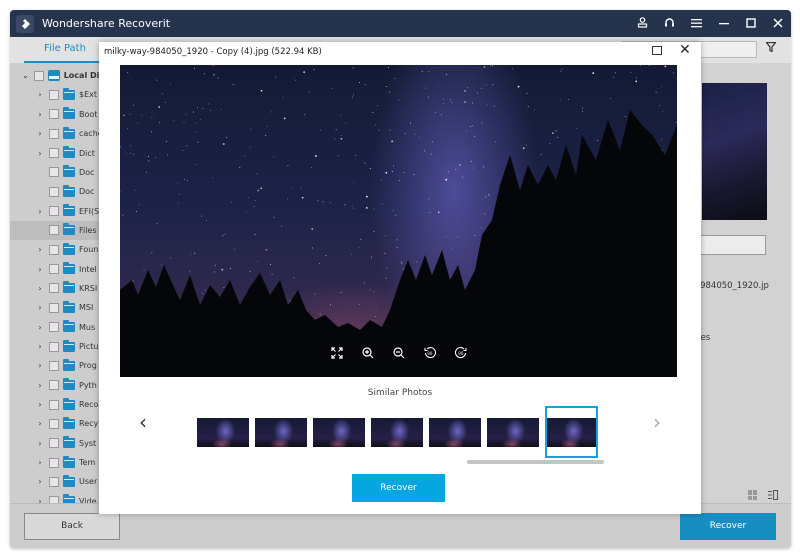 The height and width of the screenshot is (556, 800). Describe the element at coordinates (86, 308) in the screenshot. I see `tree-item-label: MSI` at that location.